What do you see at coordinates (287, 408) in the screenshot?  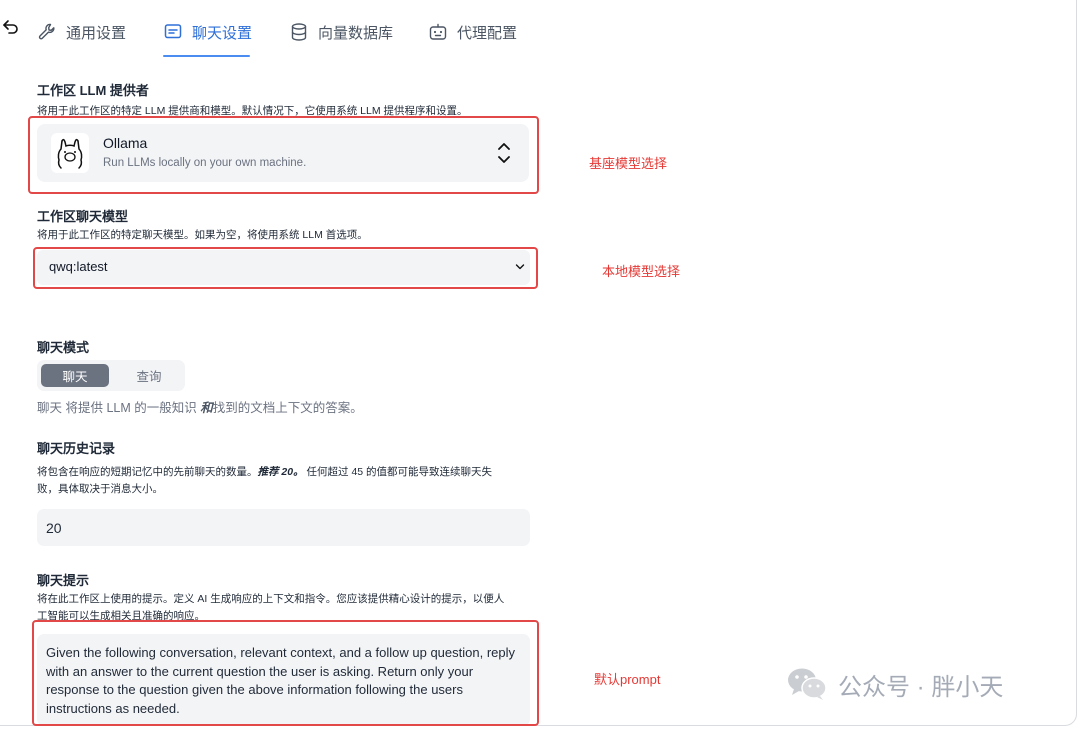 I see `mode-desc-suffix: 找到的文档上下文的答案。` at bounding box center [287, 408].